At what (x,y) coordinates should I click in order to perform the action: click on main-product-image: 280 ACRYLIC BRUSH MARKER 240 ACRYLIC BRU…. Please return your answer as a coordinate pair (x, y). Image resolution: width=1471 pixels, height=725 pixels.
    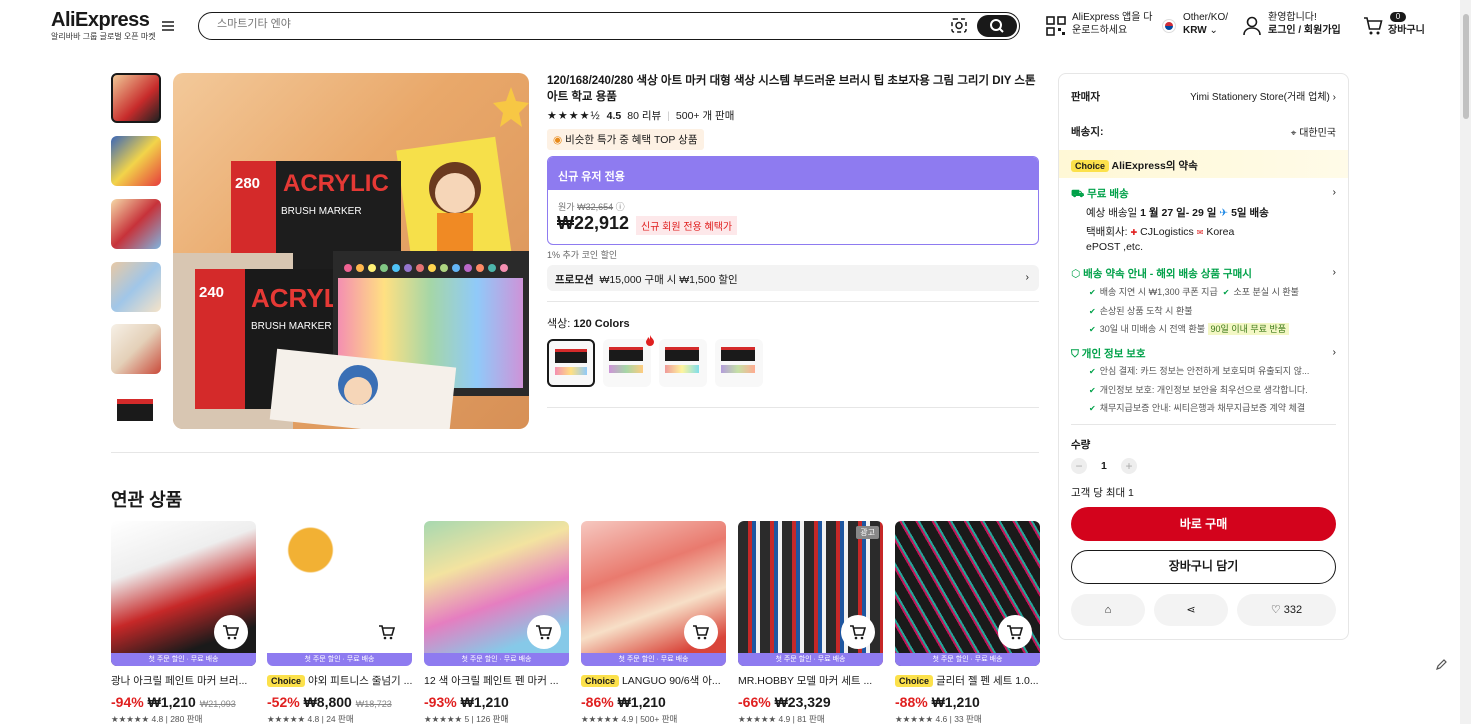
    Looking at the image, I should click on (351, 251).